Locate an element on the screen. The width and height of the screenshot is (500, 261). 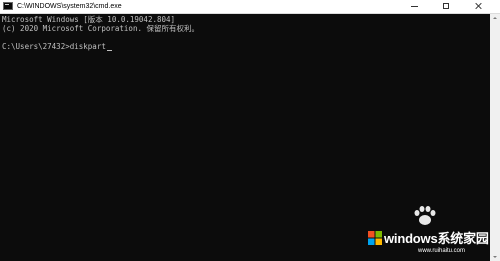
watermark-brand: windows系统家园 is located at coordinates (436, 238).